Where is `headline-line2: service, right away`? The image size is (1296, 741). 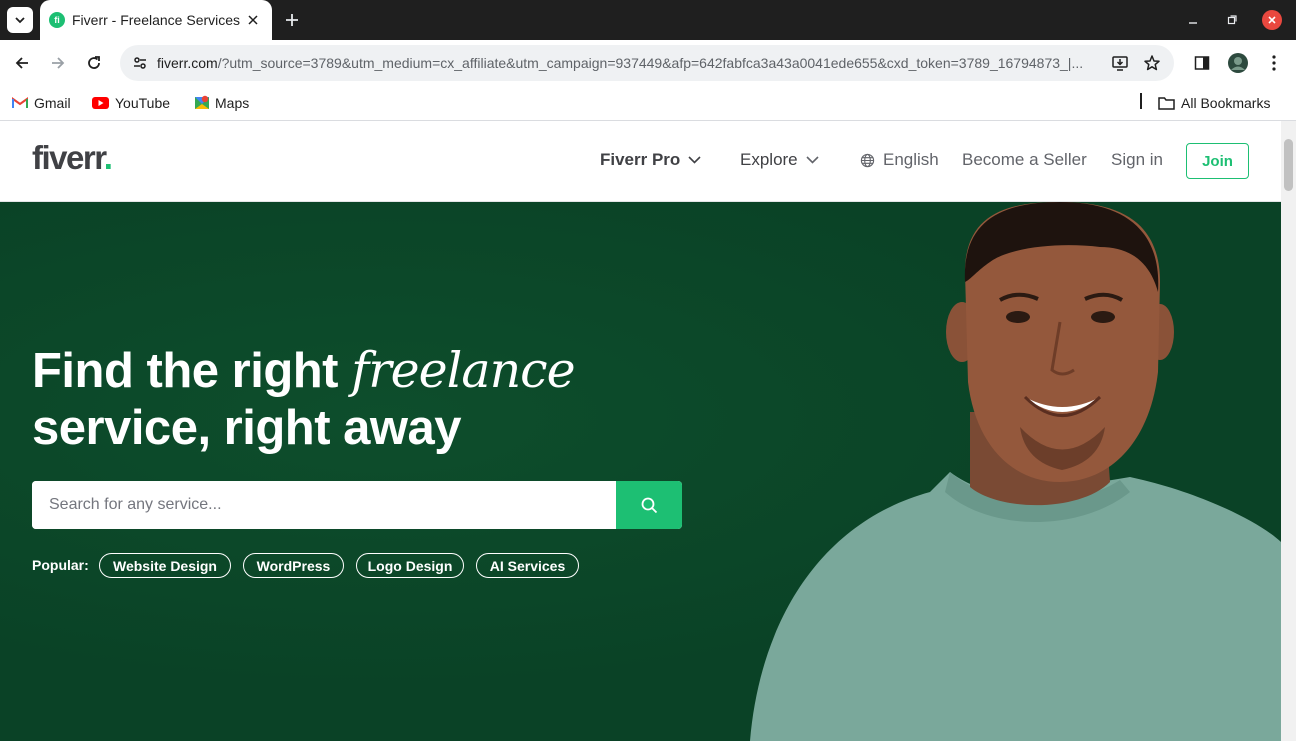 headline-line2: service, right away is located at coordinates (247, 428).